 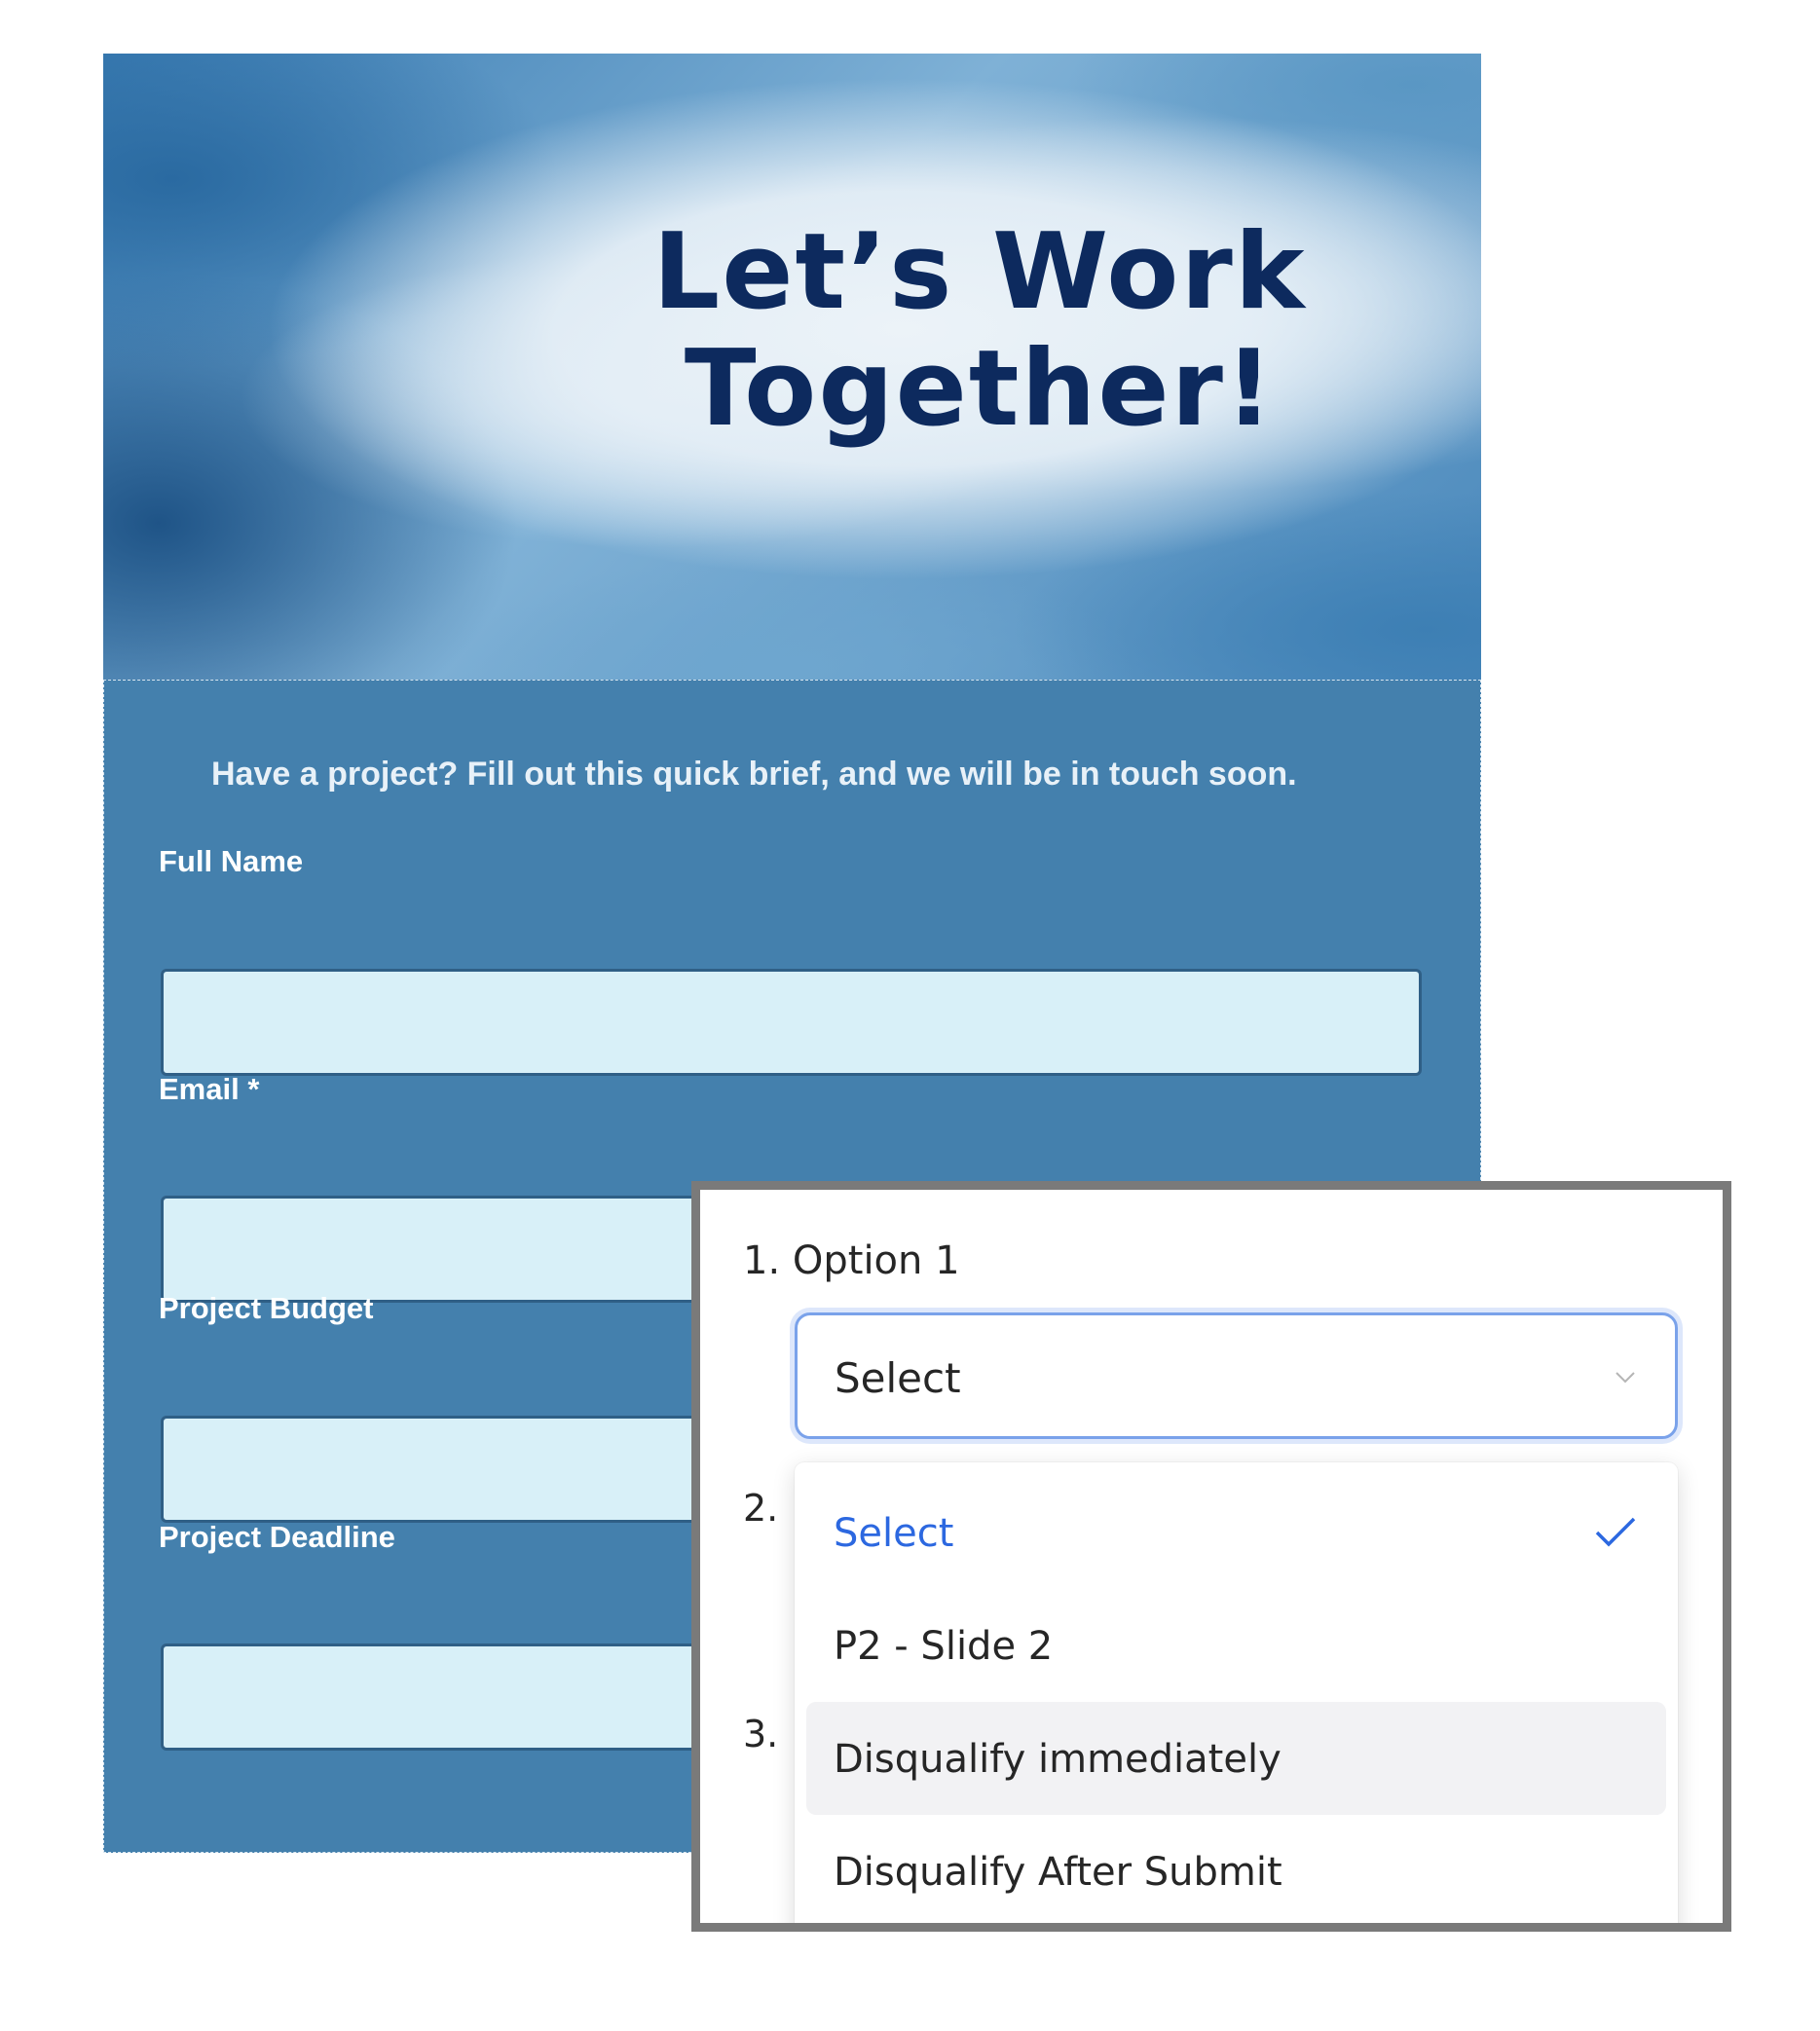 I want to click on project-budget-label: Project Budget, so click(x=266, y=1308).